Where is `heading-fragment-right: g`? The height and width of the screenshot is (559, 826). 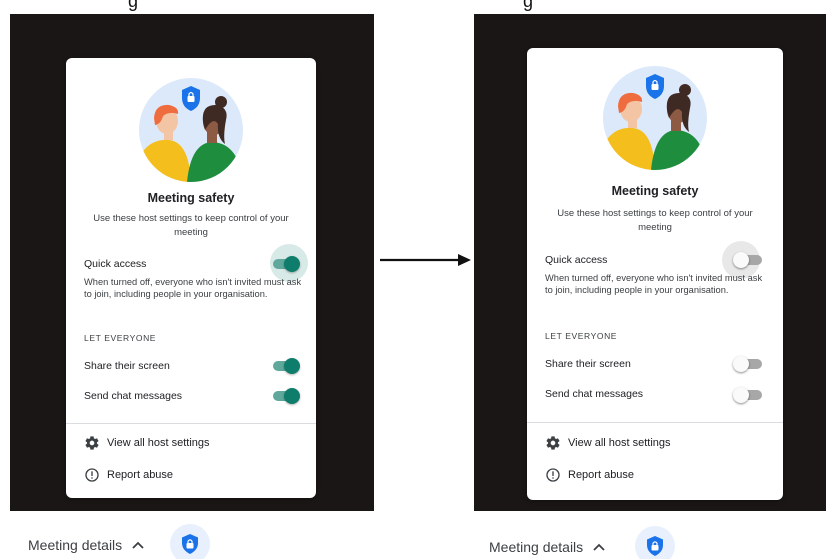
heading-fragment-right: g is located at coordinates (528, 5).